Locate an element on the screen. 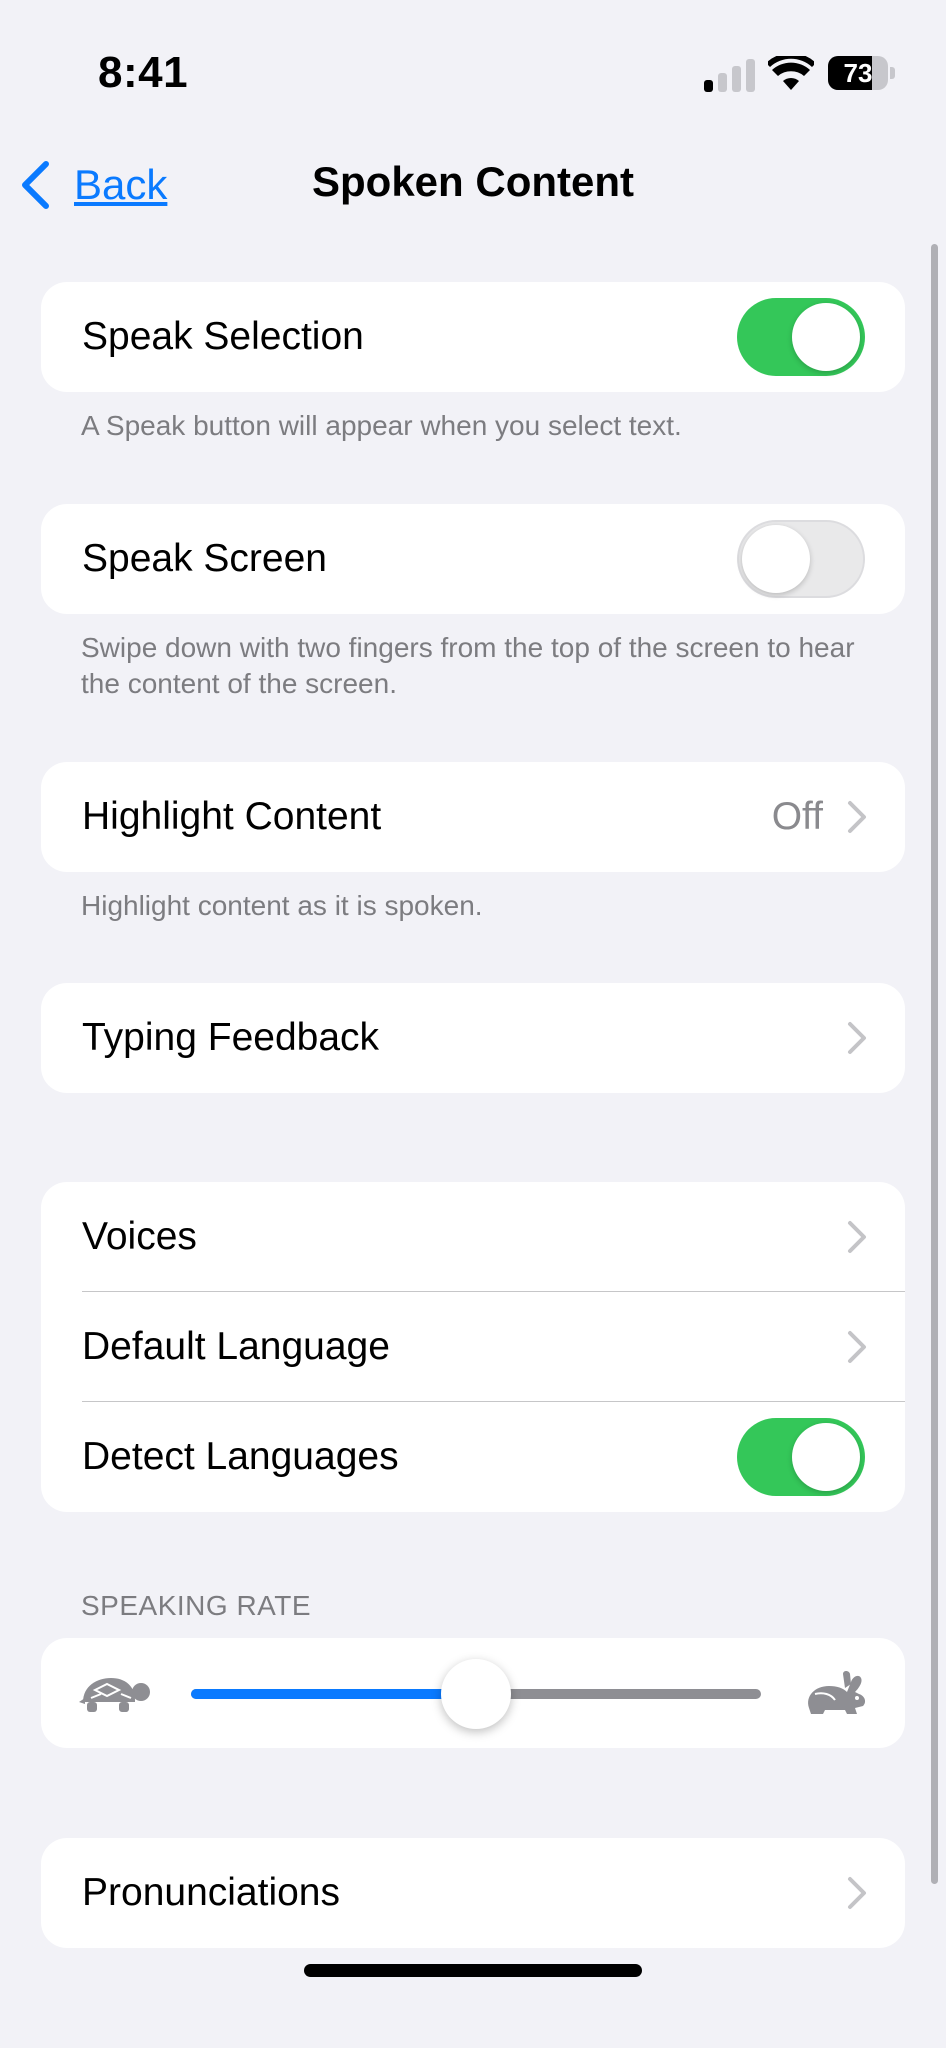 This screenshot has height=2048, width=946. speaking-rate-group is located at coordinates (473, 1693).